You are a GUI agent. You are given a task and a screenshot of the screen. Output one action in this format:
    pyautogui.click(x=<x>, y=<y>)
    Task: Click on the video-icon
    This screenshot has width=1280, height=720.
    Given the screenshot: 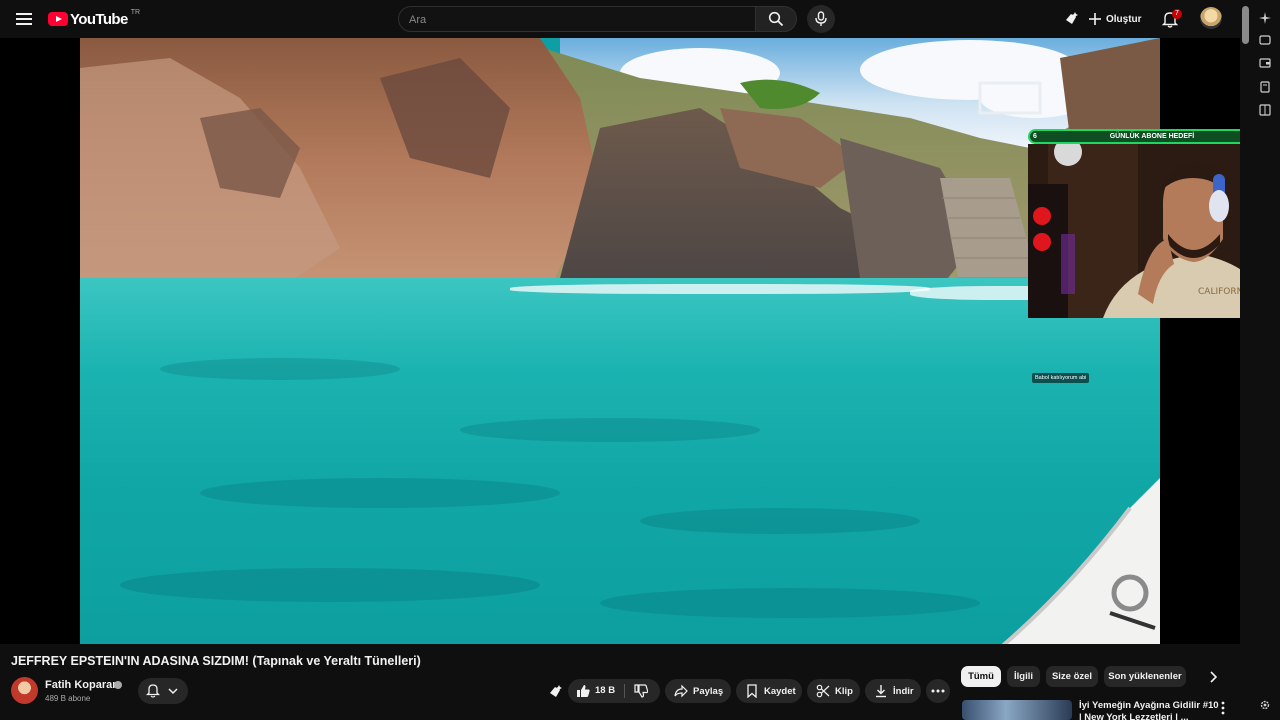 What is the action you would take?
    pyautogui.click(x=1265, y=40)
    